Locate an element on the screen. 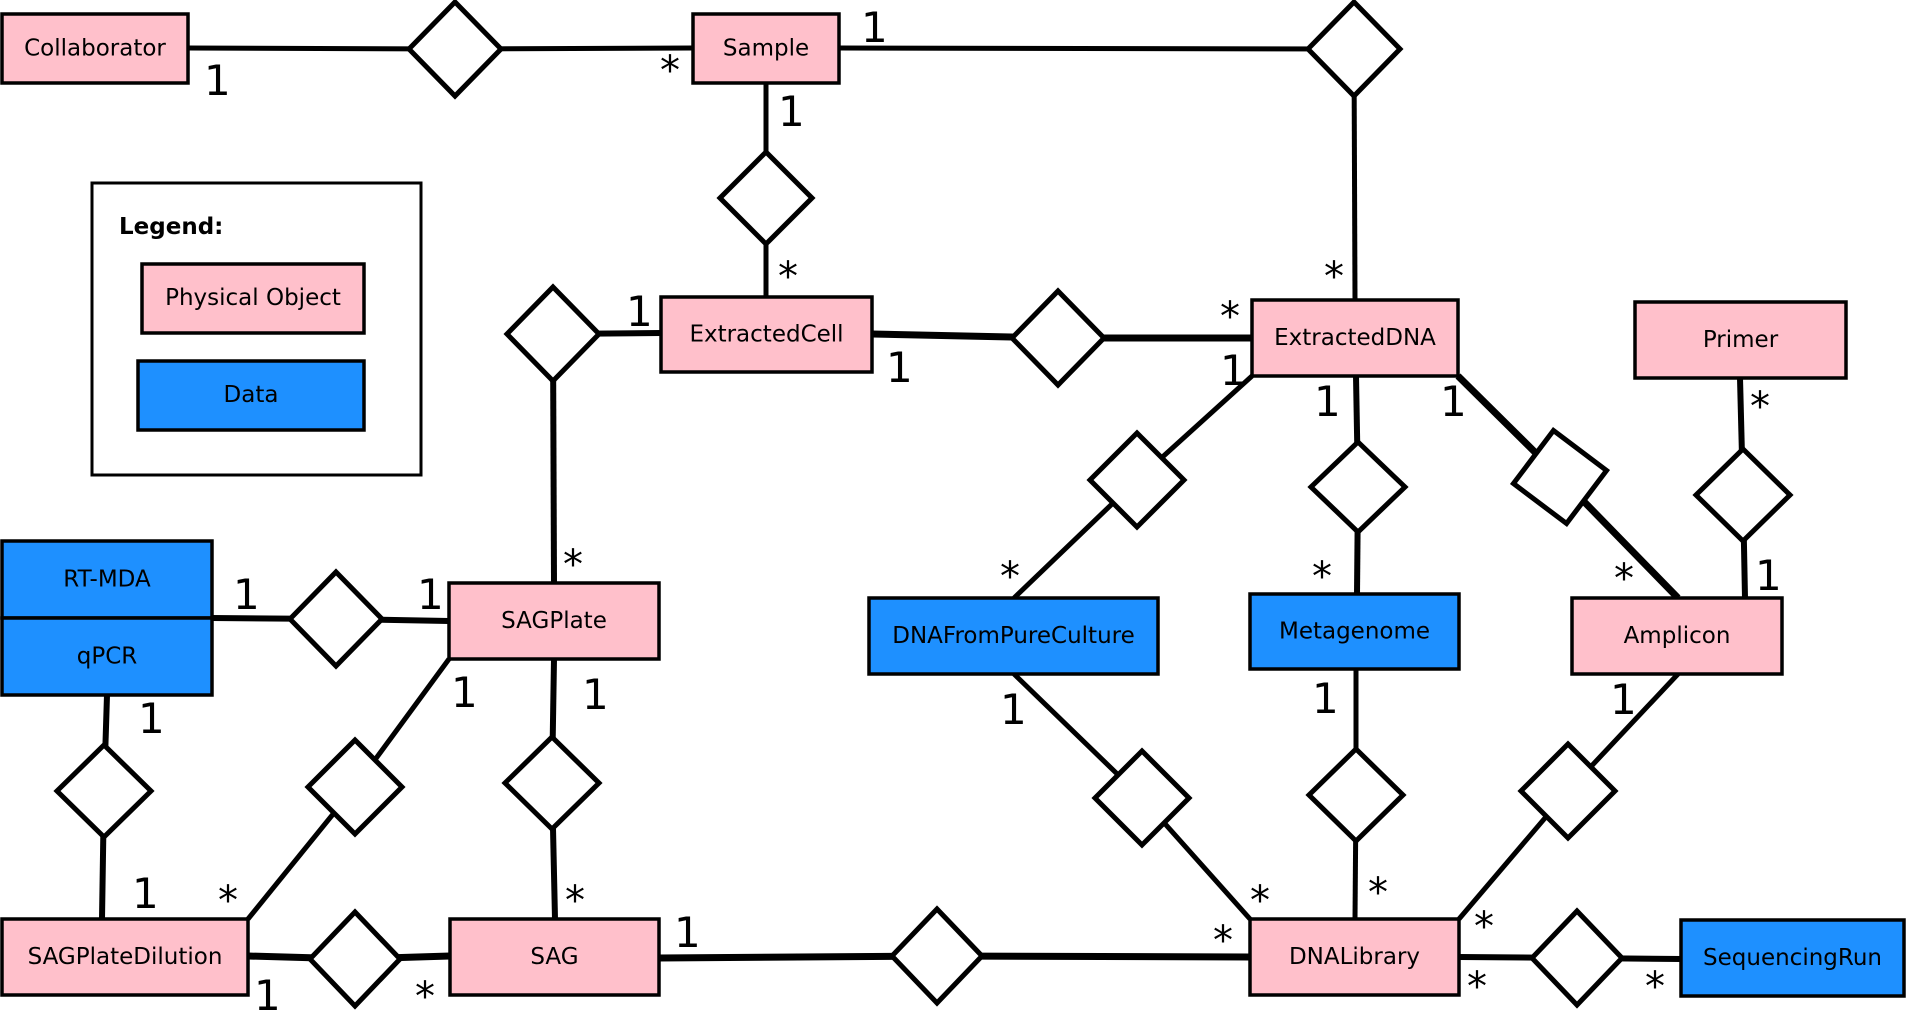  entity-label: SAGPlate is located at coordinates (554, 621).